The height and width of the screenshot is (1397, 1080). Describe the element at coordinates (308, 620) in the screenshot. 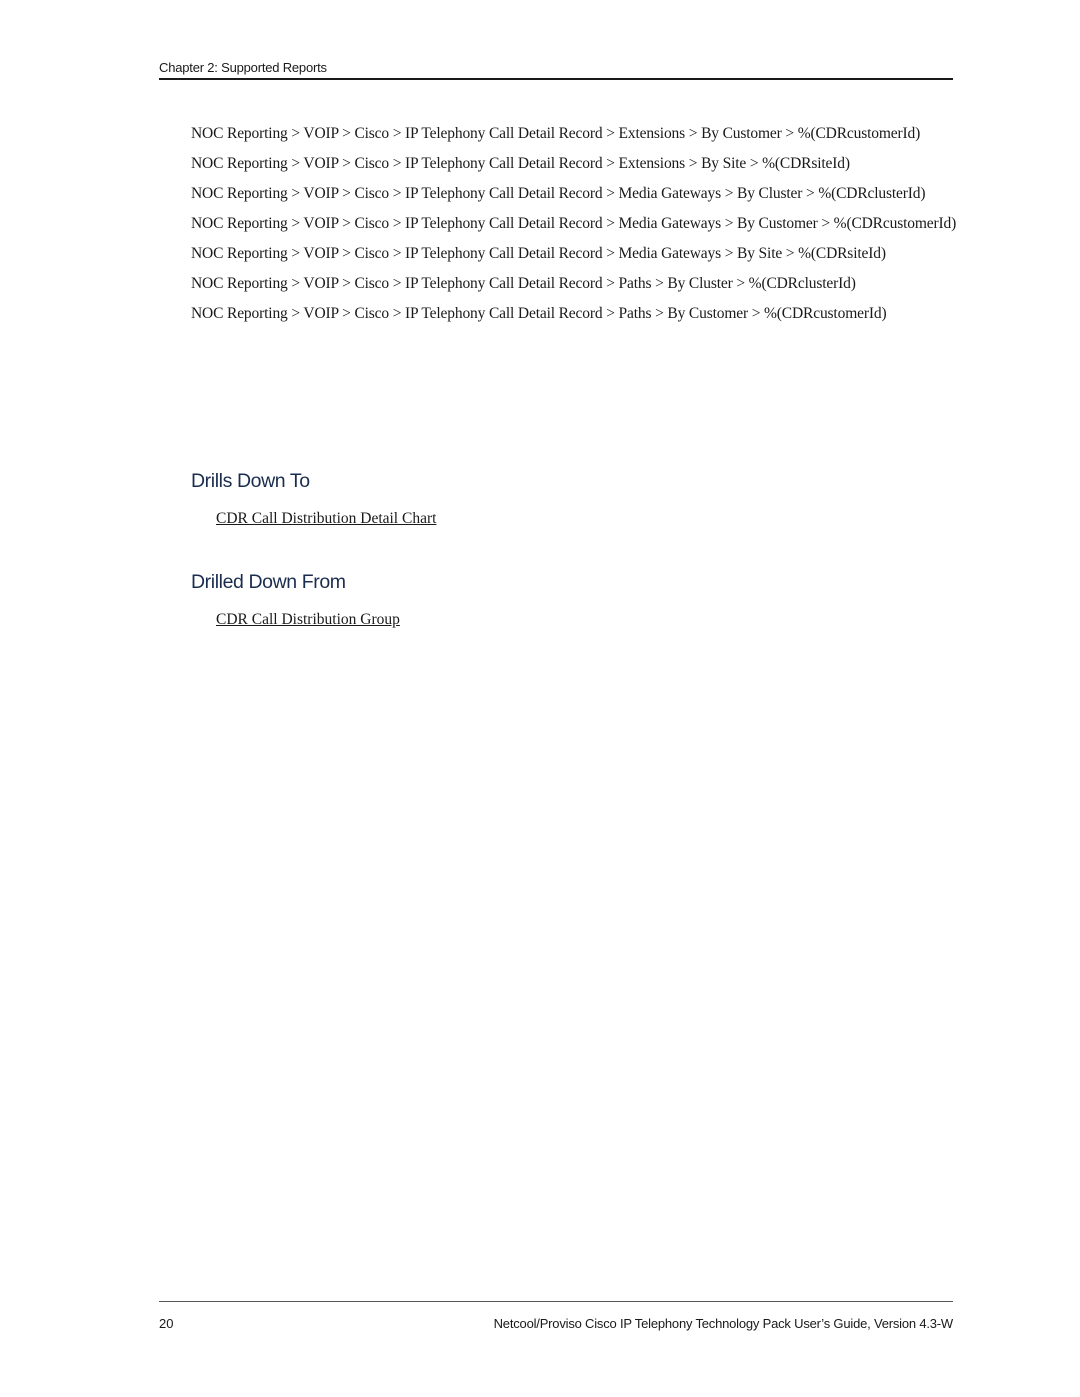

I see `cdr-call-distribution-group-link: CDR Call Distribution Group` at that location.